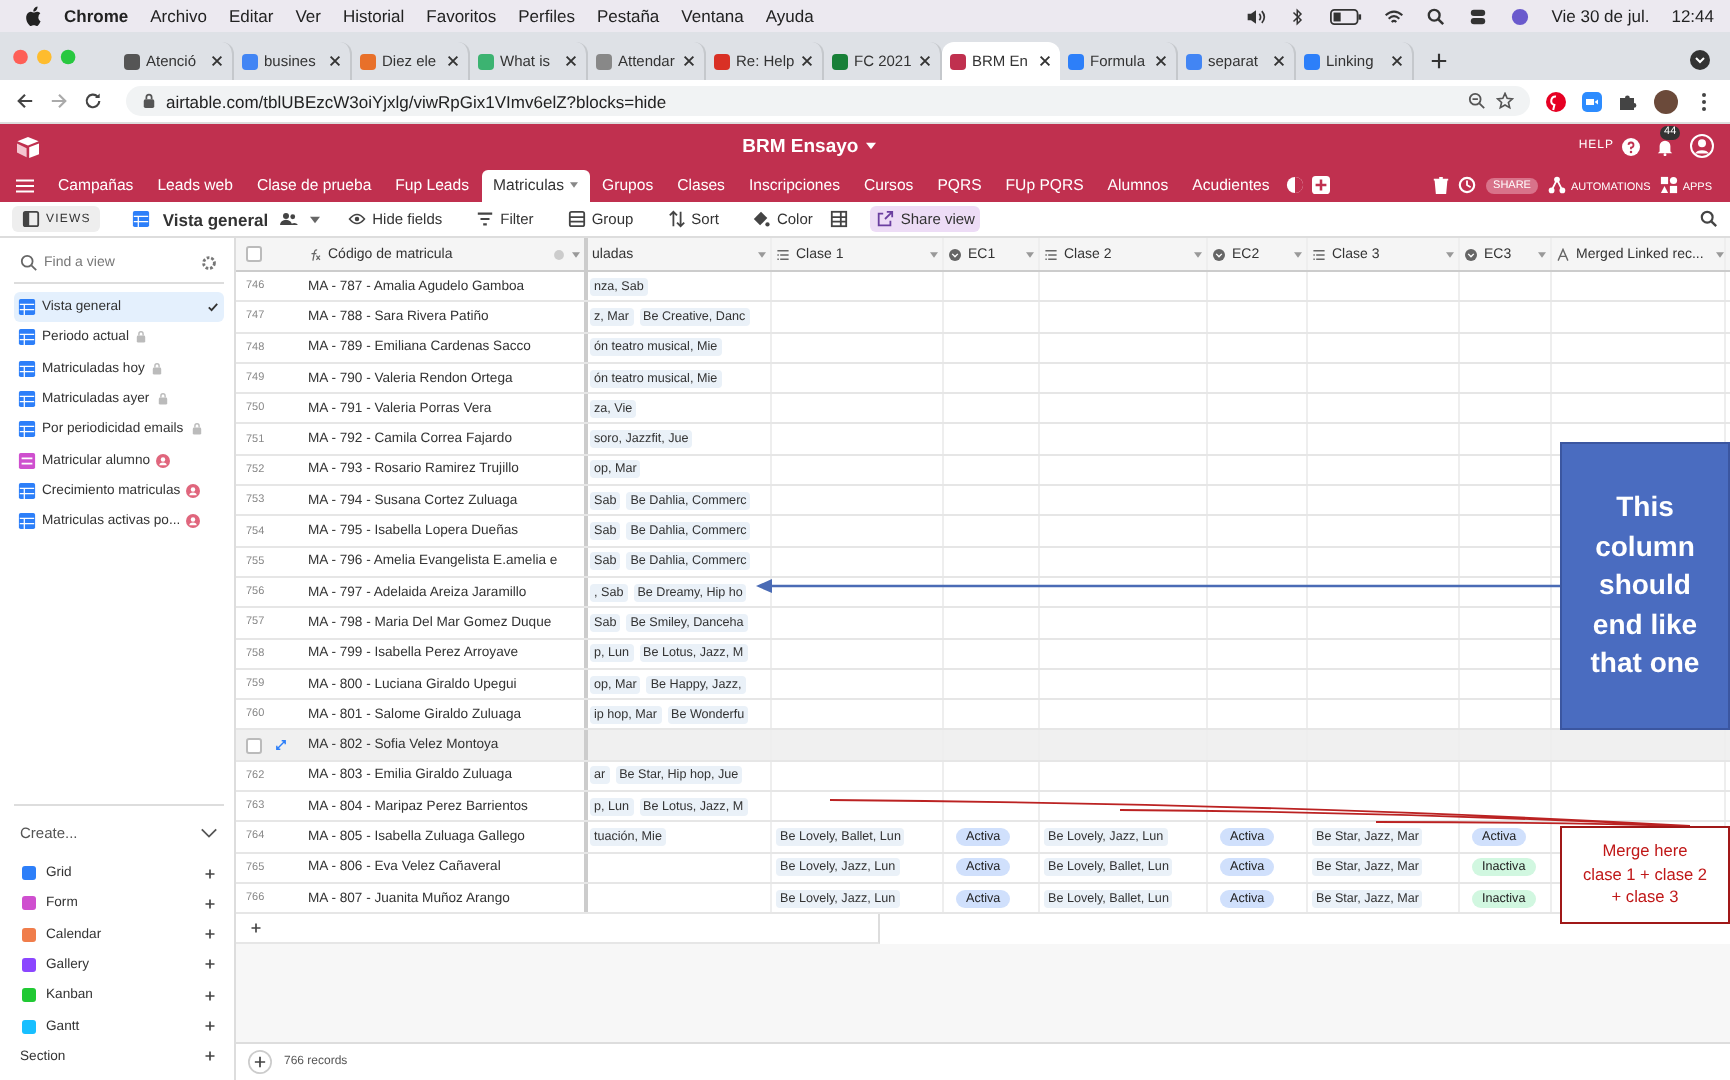 The width and height of the screenshot is (1730, 1080). Describe the element at coordinates (1700, 60) in the screenshot. I see `tab-search-icon` at that location.